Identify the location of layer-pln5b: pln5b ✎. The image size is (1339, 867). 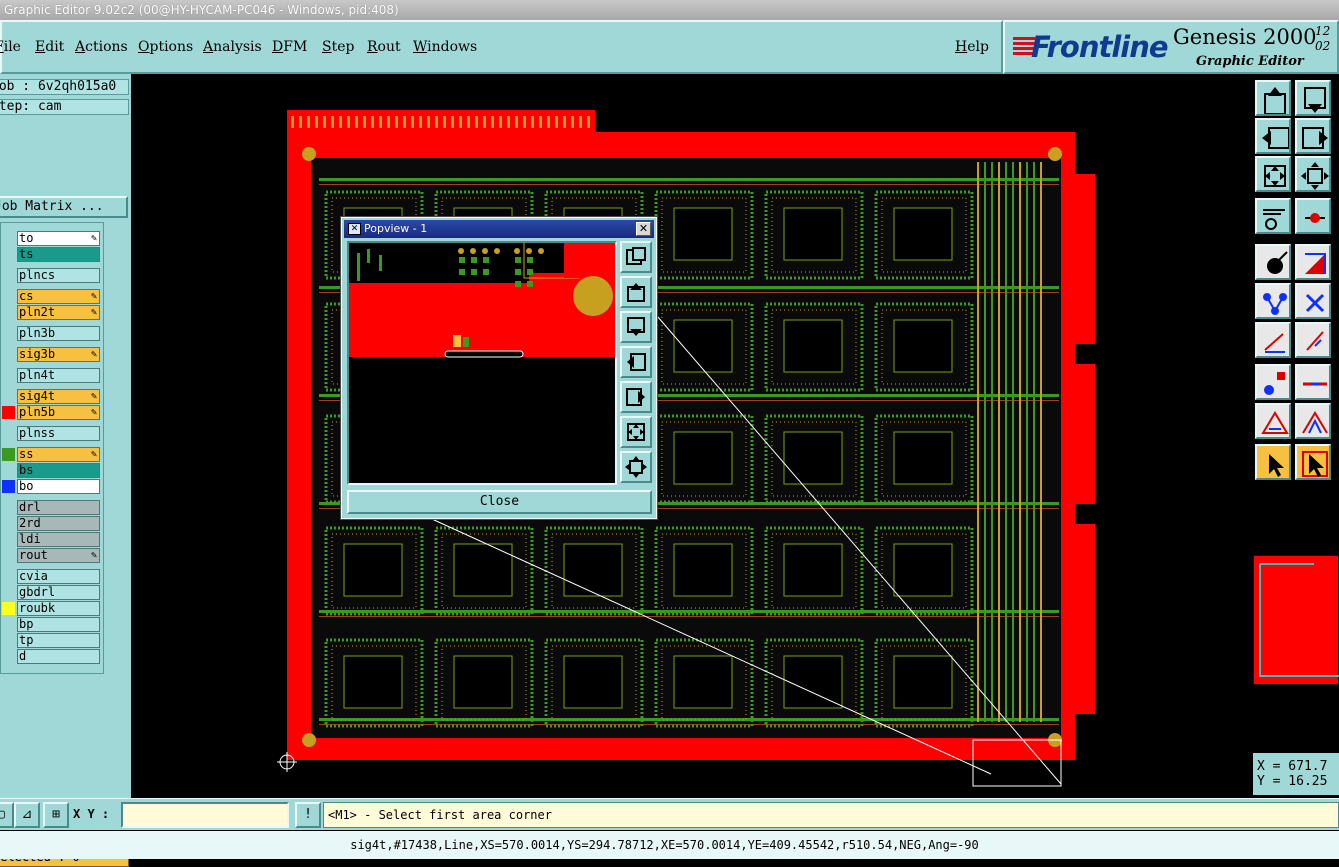
(58, 412).